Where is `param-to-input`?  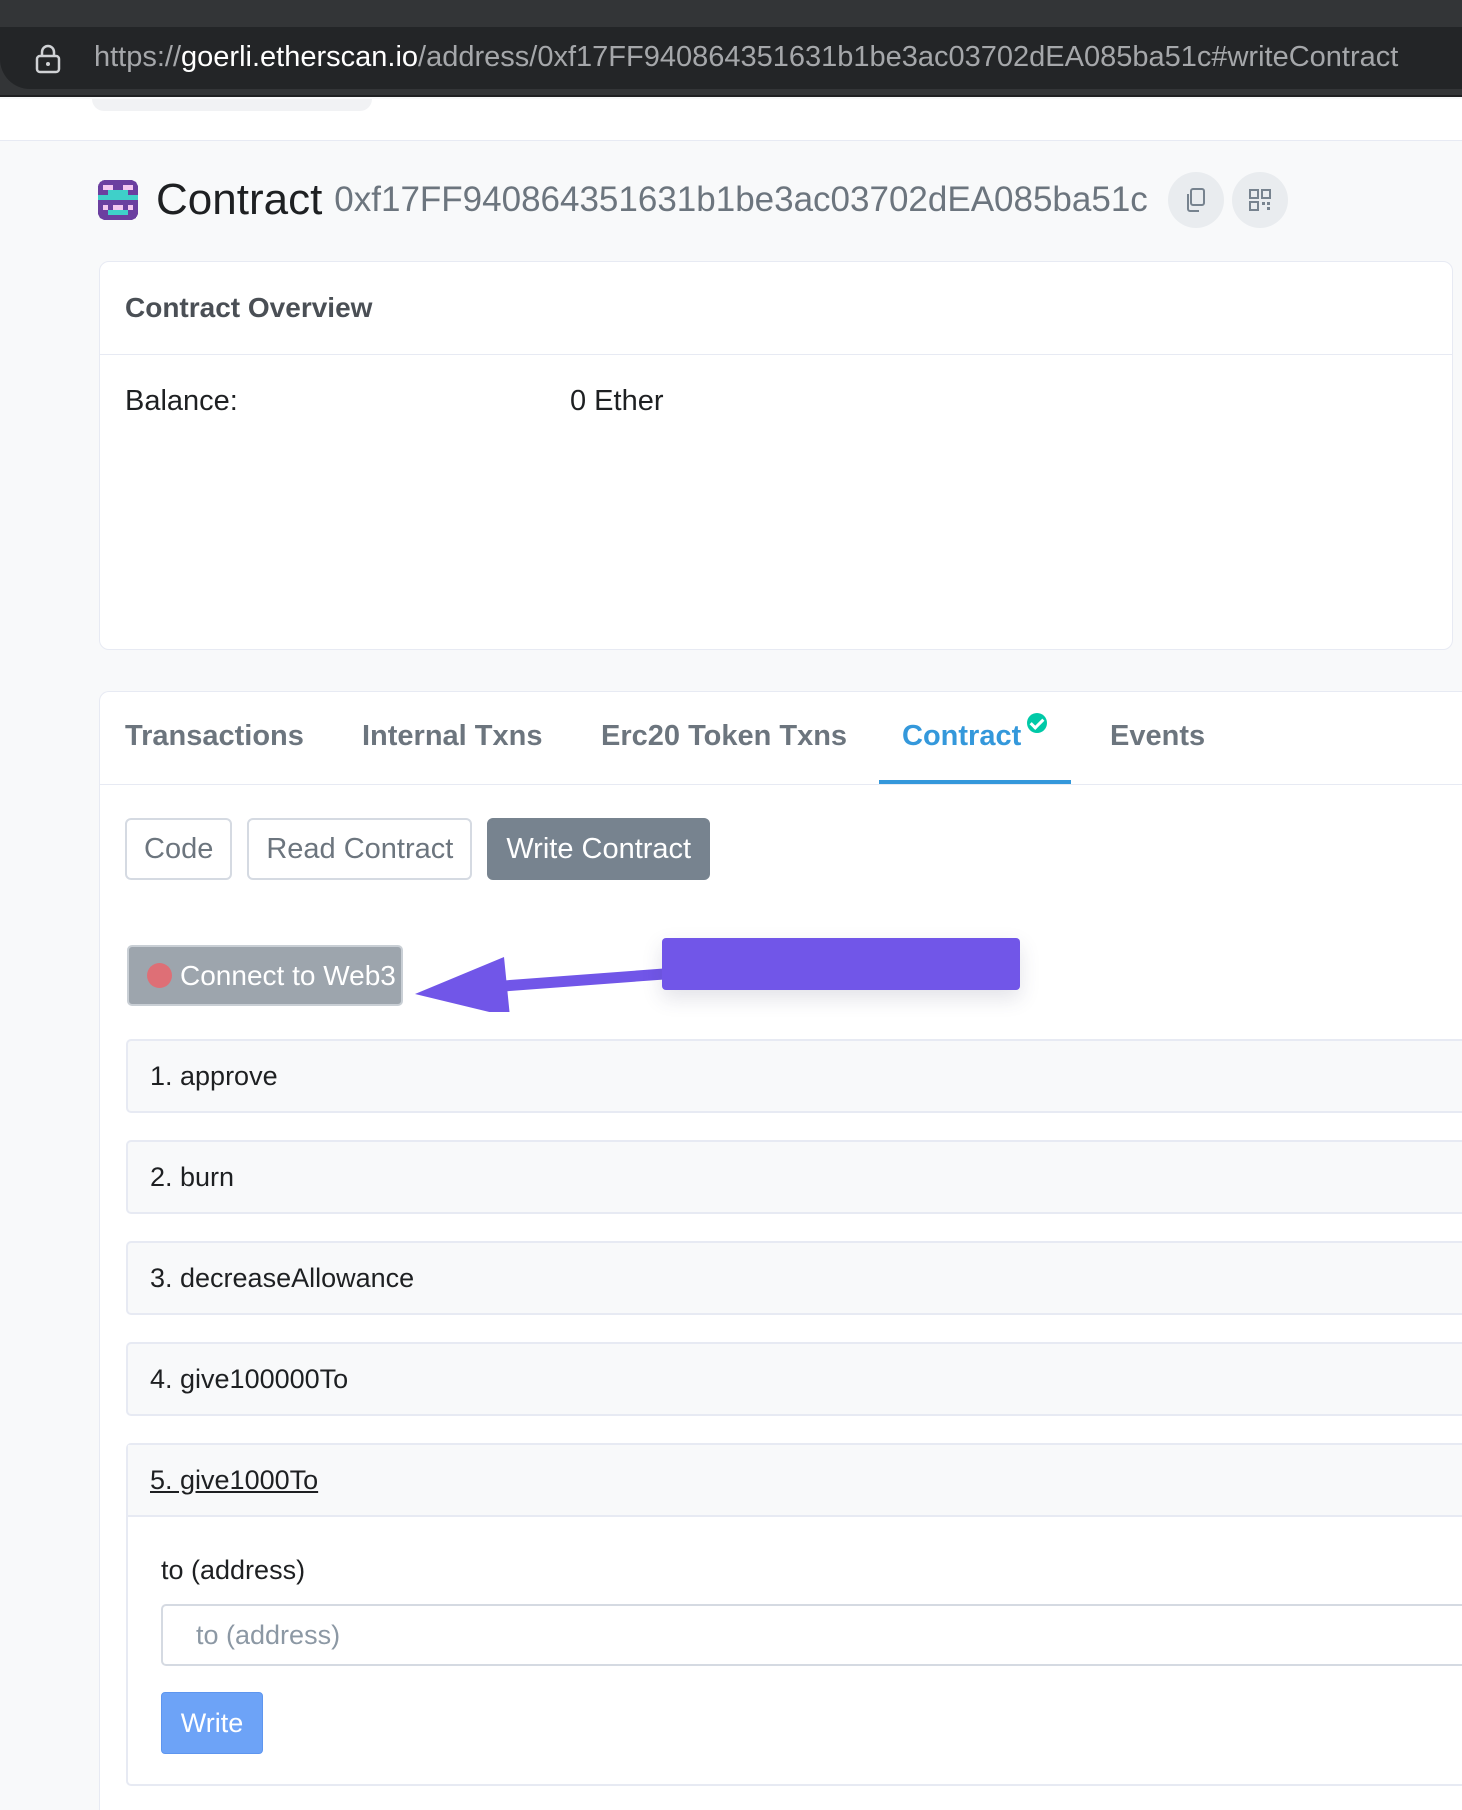 param-to-input is located at coordinates (811, 1635).